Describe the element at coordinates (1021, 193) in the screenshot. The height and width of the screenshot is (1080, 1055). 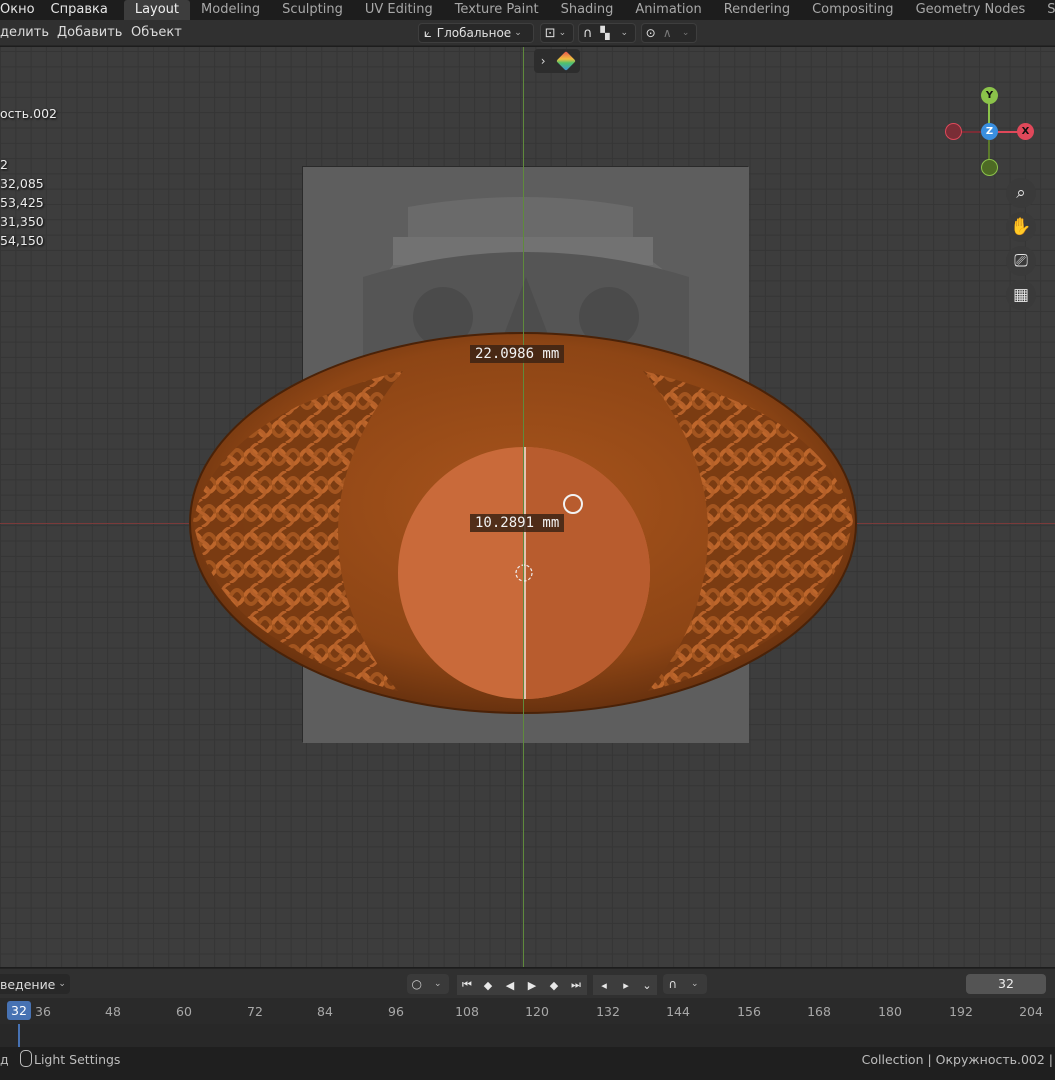
I see `zoom-icon: ⌕` at that location.